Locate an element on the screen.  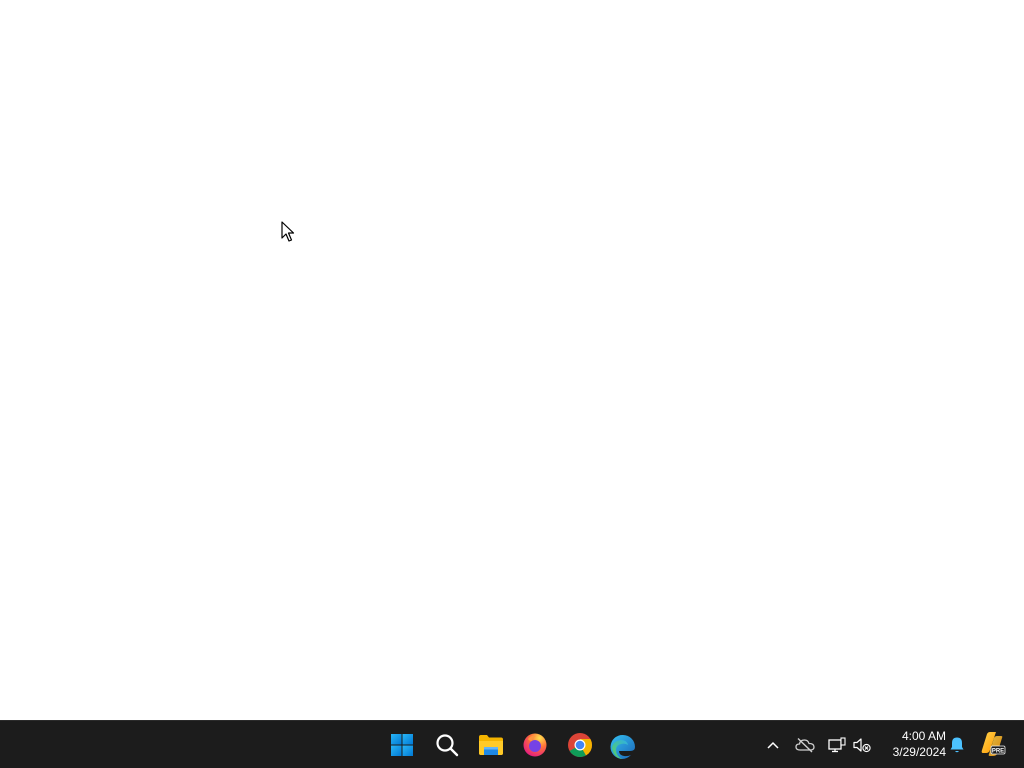
taskbar: 4:00 AM 3/29/2024 PRE is located at coordinates (512, 744).